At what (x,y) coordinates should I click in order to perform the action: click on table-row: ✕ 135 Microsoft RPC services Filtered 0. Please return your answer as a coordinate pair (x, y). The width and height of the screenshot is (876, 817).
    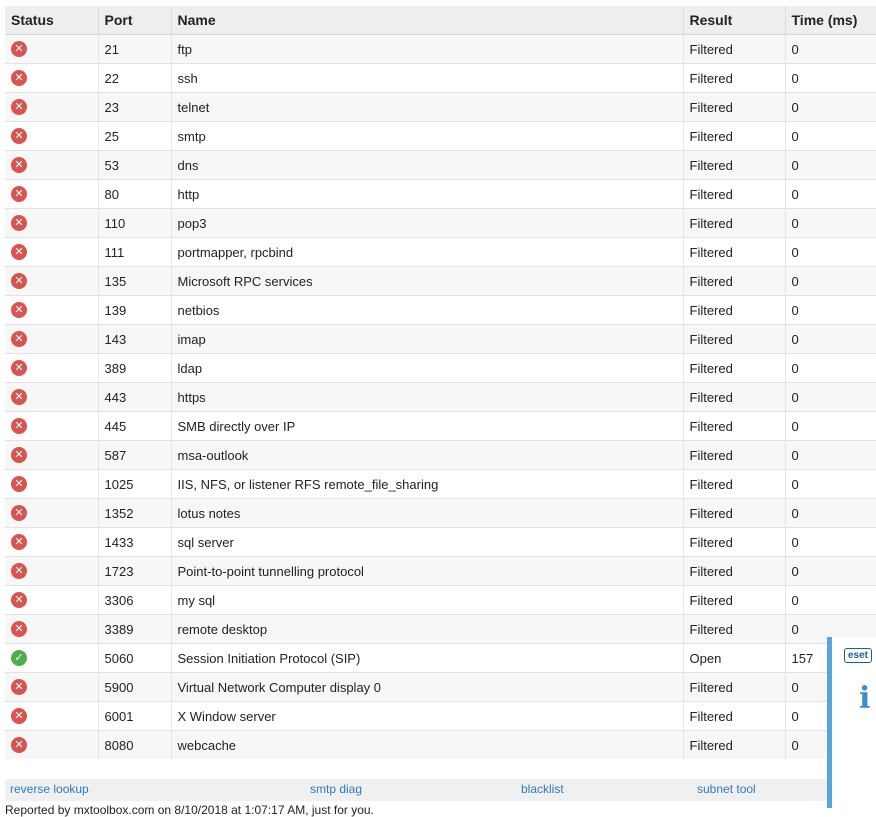
    Looking at the image, I should click on (440, 281).